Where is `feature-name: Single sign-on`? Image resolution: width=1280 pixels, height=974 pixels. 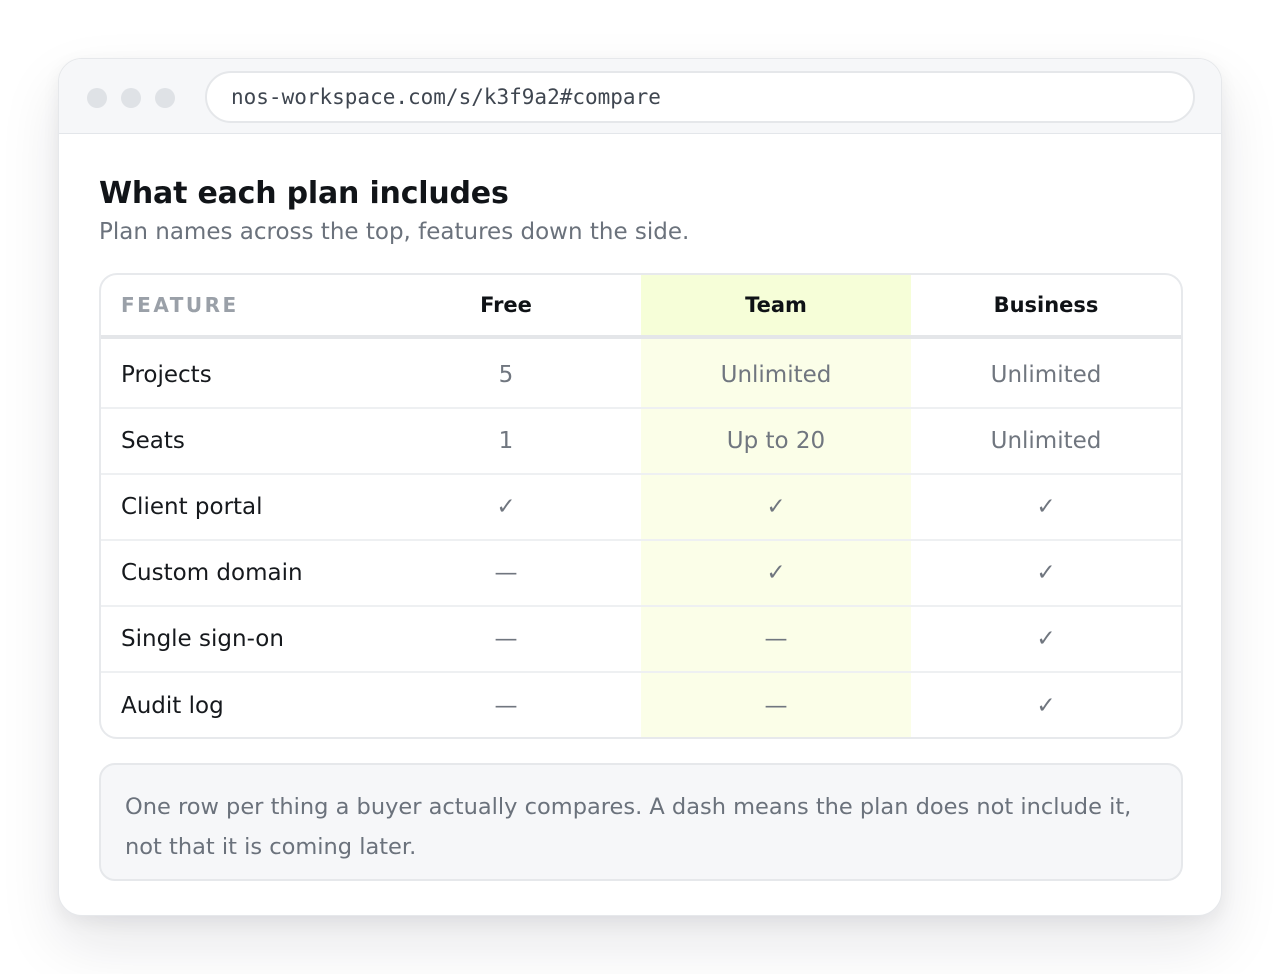 feature-name: Single sign-on is located at coordinates (202, 639).